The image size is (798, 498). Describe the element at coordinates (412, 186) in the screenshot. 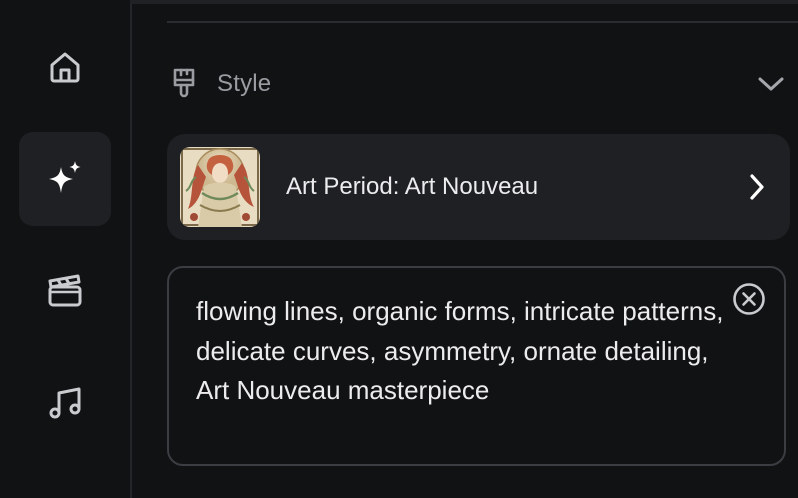

I see `art-period-label: Art Period: Art Nouveau` at that location.